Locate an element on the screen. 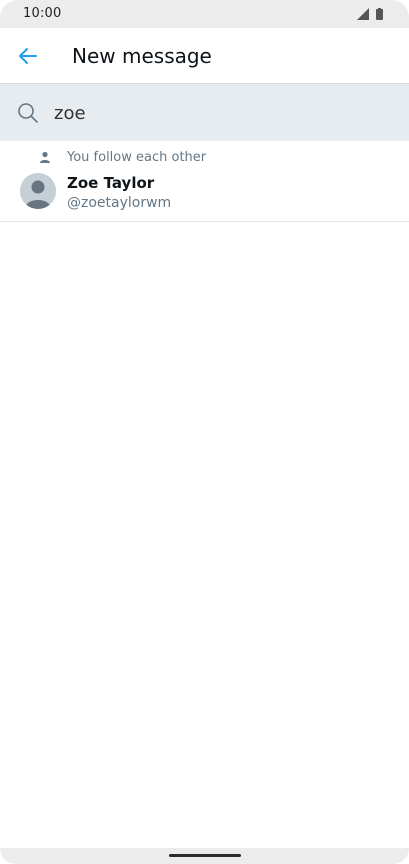 Image resolution: width=409 pixels, height=864 pixels. status-time: 10:00 is located at coordinates (42, 13).